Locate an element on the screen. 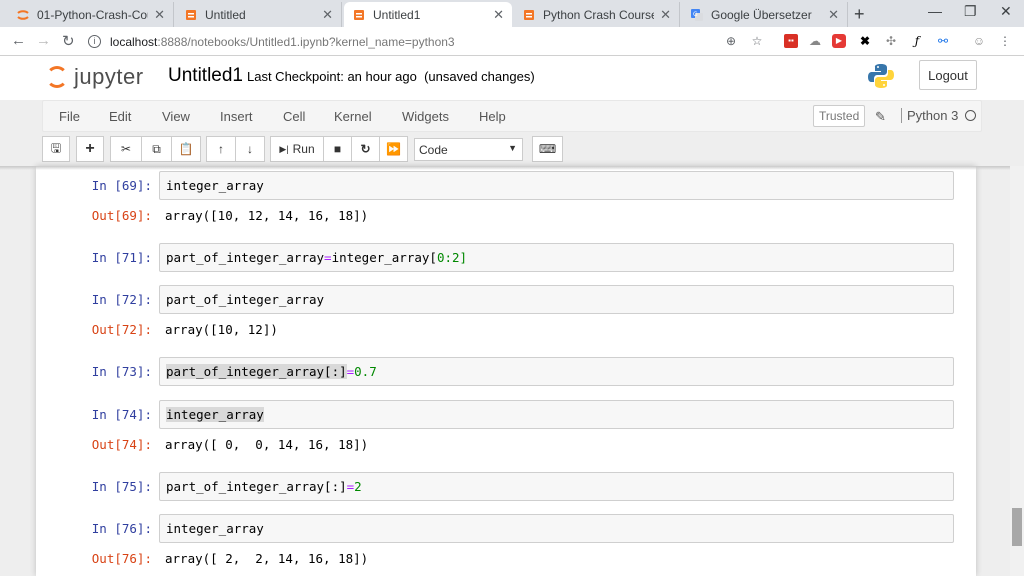 The image size is (1024, 576). scrollbar-thumb is located at coordinates (1017, 527).